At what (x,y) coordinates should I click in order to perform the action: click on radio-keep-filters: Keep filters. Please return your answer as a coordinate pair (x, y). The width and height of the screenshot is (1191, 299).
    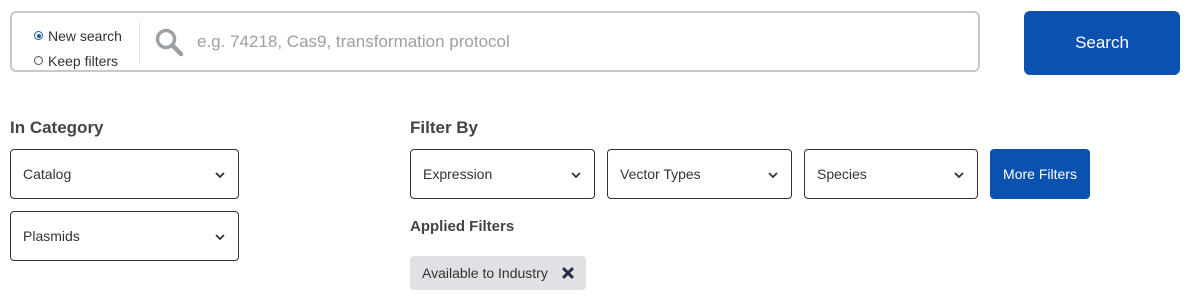
    Looking at the image, I should click on (78, 60).